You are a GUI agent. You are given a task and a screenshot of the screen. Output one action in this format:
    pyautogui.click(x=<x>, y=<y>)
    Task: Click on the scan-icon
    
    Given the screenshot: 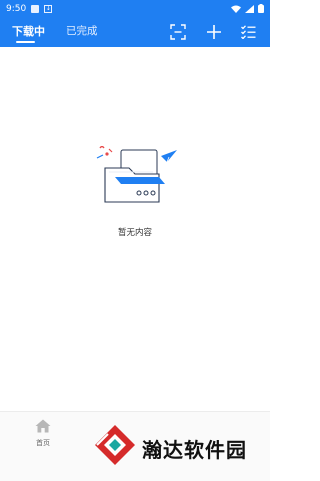 What is the action you would take?
    pyautogui.click(x=178, y=32)
    